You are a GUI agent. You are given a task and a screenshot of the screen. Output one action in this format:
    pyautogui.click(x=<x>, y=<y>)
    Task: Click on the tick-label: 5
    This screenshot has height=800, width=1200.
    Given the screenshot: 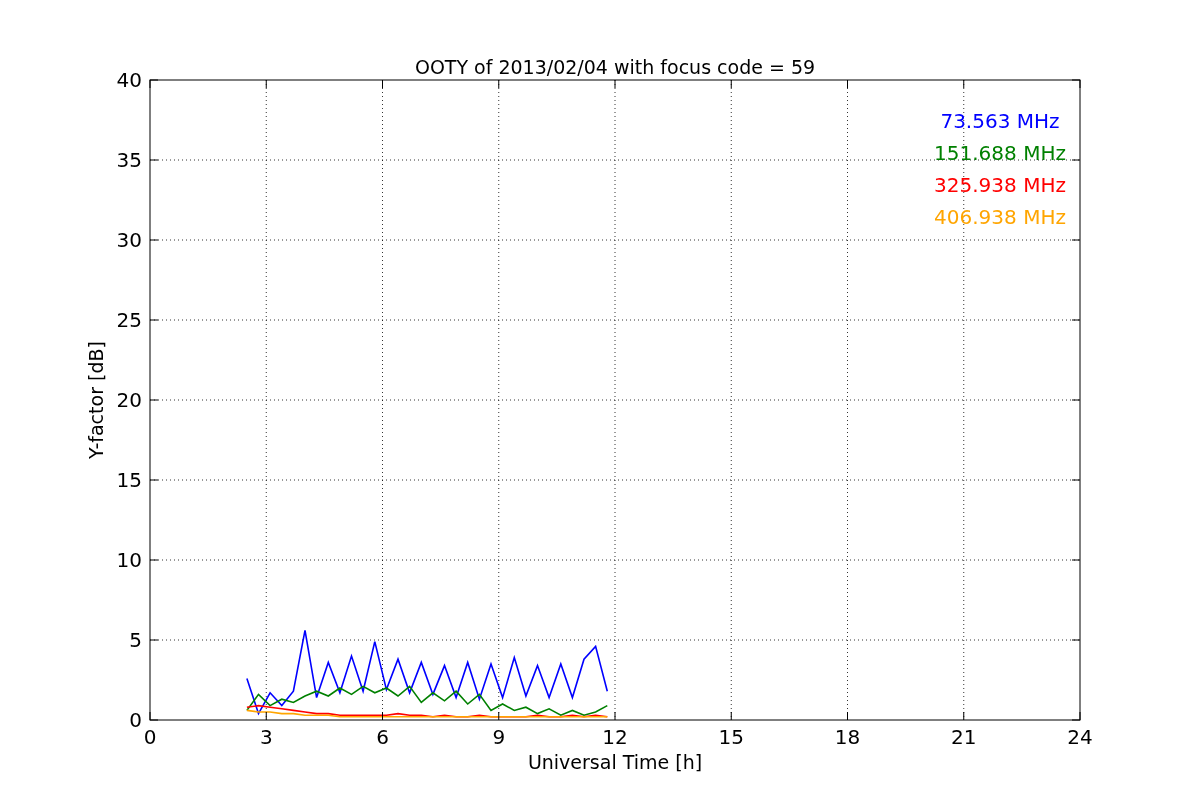 What is the action you would take?
    pyautogui.click(x=135, y=640)
    